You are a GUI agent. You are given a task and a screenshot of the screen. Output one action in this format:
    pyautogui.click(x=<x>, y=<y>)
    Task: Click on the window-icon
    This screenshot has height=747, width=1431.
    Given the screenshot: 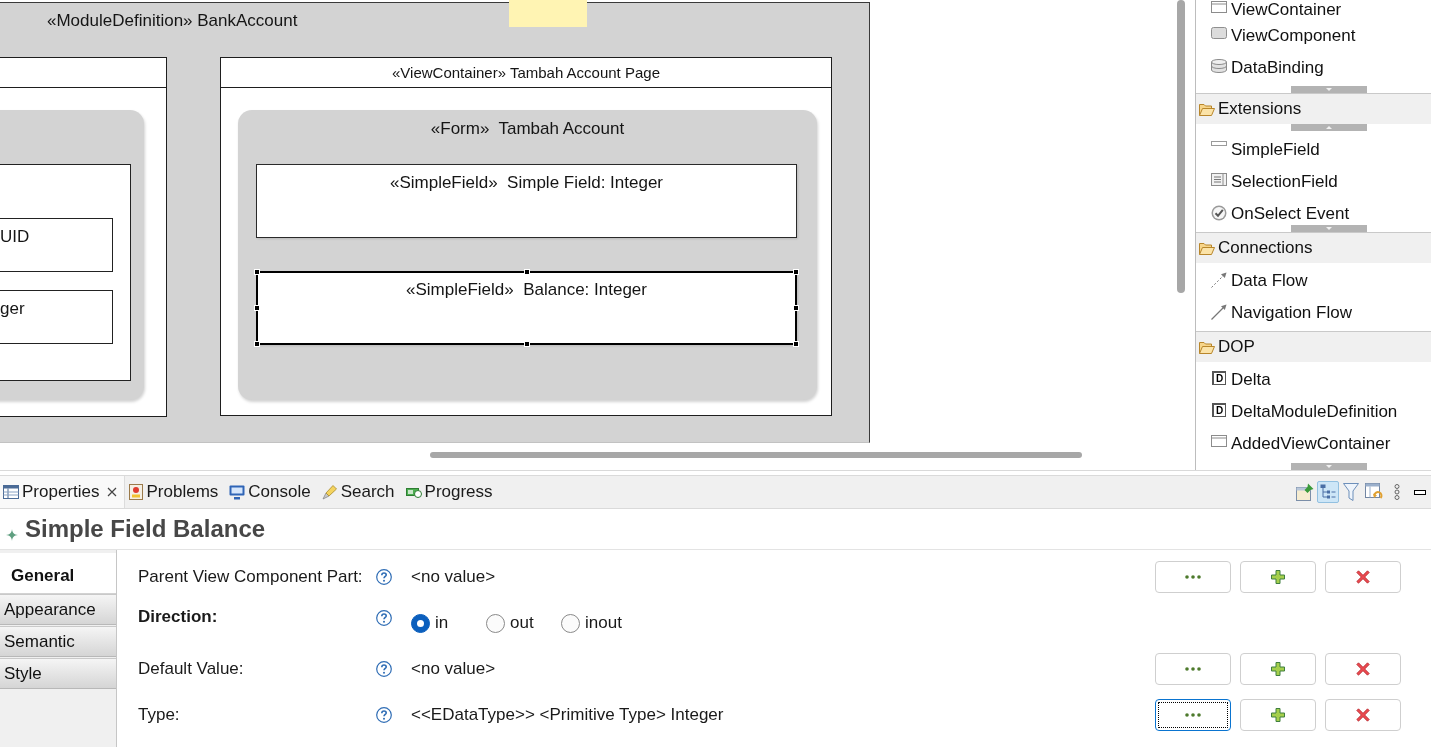 What is the action you would take?
    pyautogui.click(x=1219, y=441)
    